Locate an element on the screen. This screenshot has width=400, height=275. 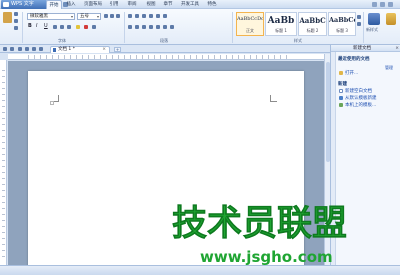
vertical-ruler is located at coordinates (3, 162).